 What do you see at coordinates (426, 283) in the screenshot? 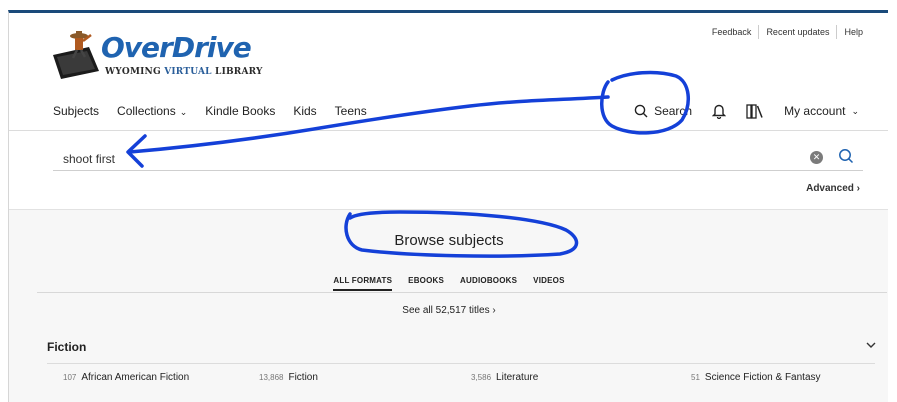
I see `tab-ebooks: EBOOKS` at bounding box center [426, 283].